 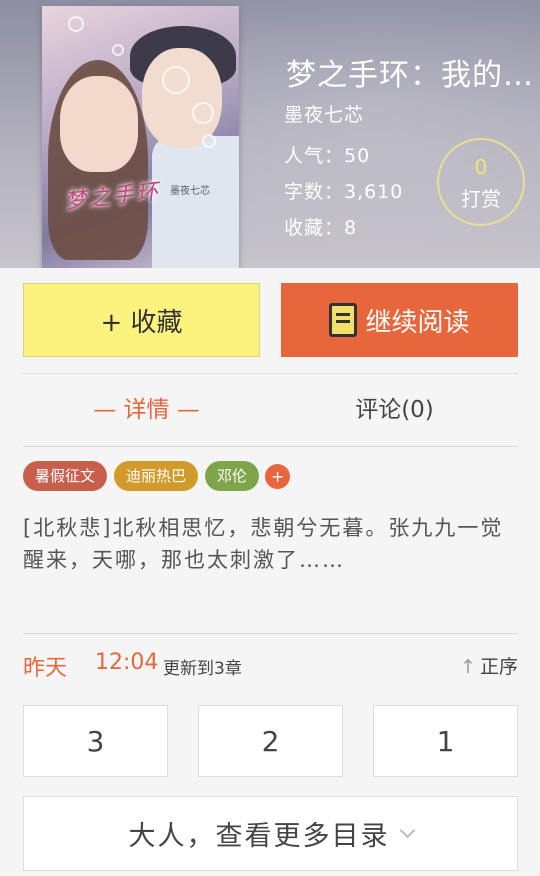 What do you see at coordinates (65, 476) in the screenshot?
I see `tag-chip: 暑假征文` at bounding box center [65, 476].